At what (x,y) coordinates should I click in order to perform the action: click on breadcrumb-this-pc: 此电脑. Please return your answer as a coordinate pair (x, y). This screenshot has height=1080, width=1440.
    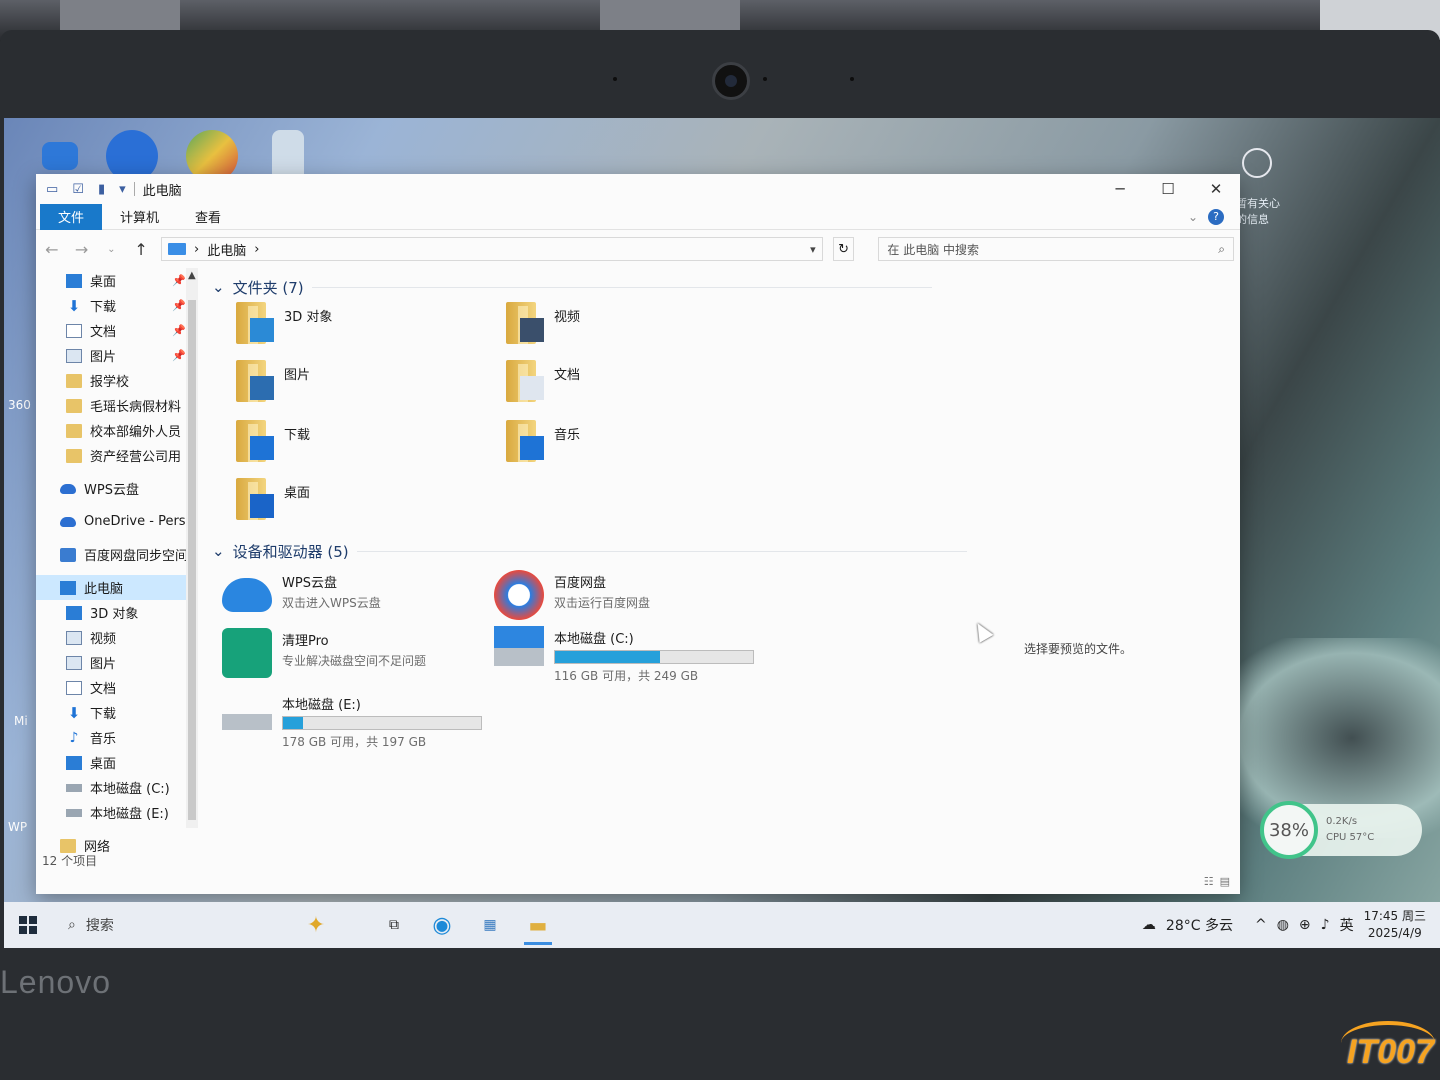
    Looking at the image, I should click on (226, 249).